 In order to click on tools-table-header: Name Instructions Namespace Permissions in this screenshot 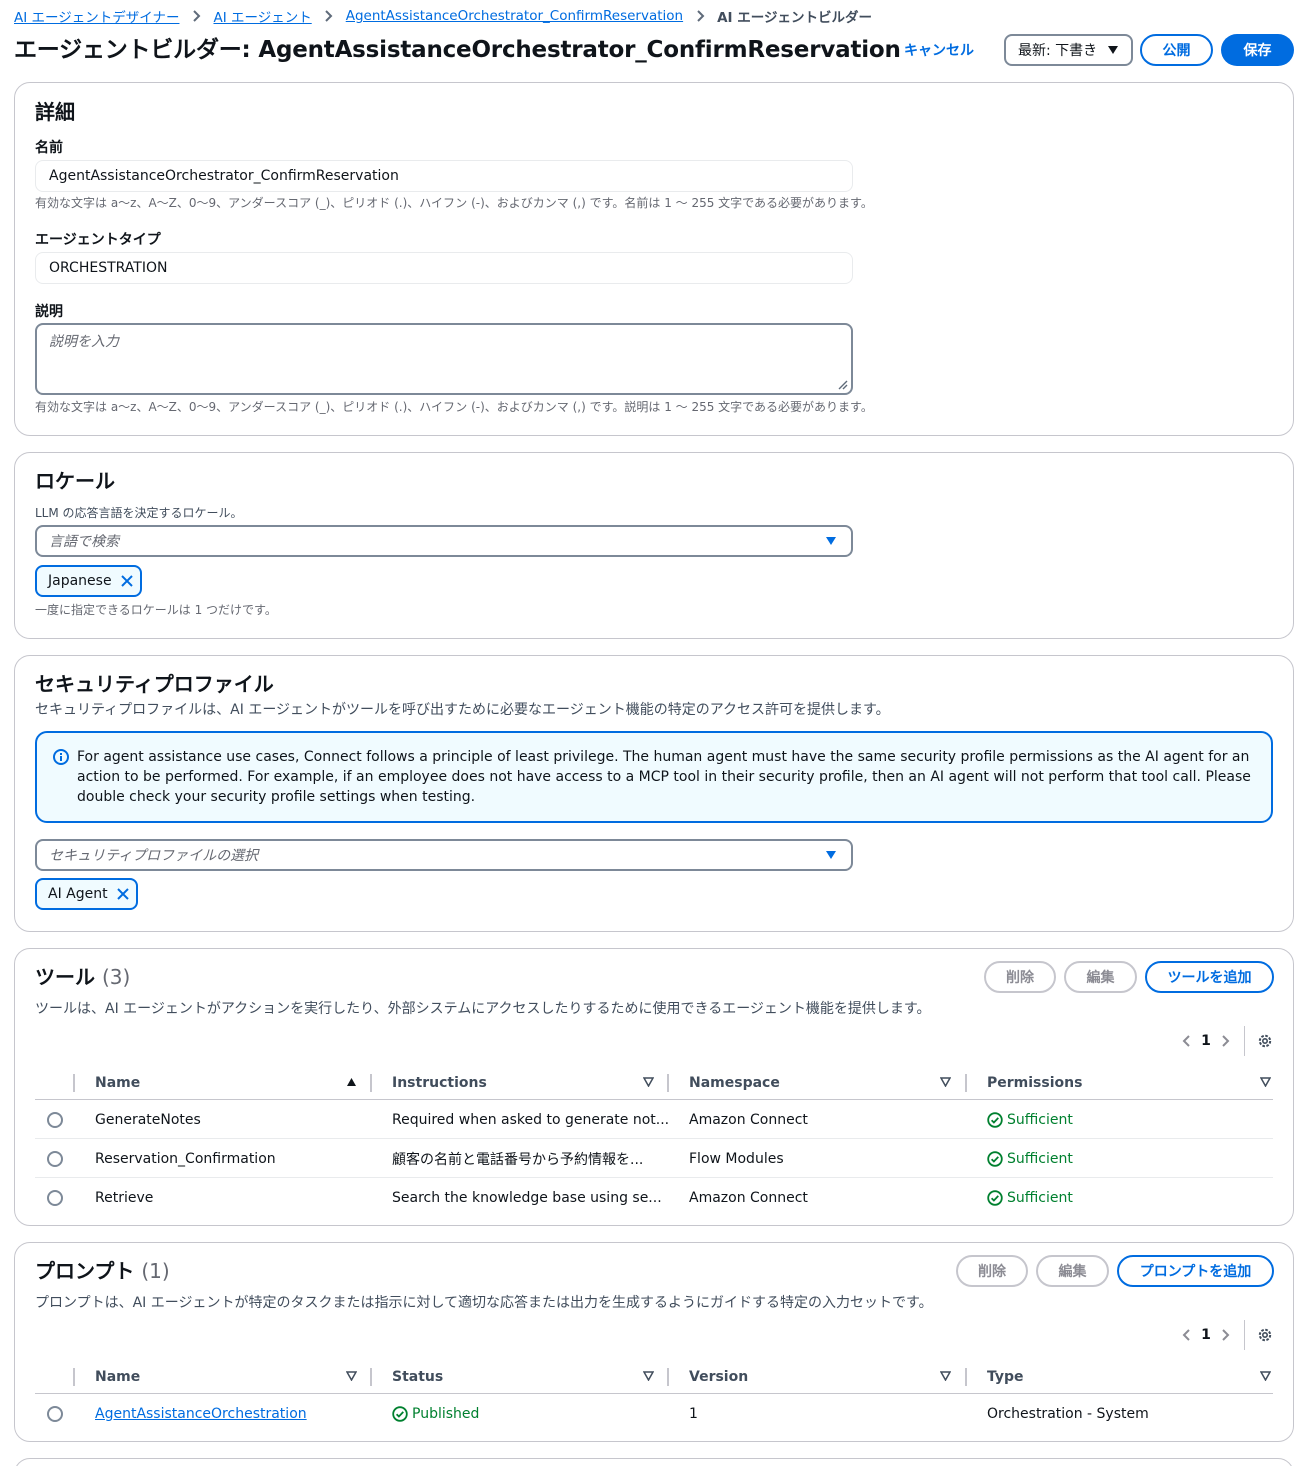, I will do `click(654, 1083)`.